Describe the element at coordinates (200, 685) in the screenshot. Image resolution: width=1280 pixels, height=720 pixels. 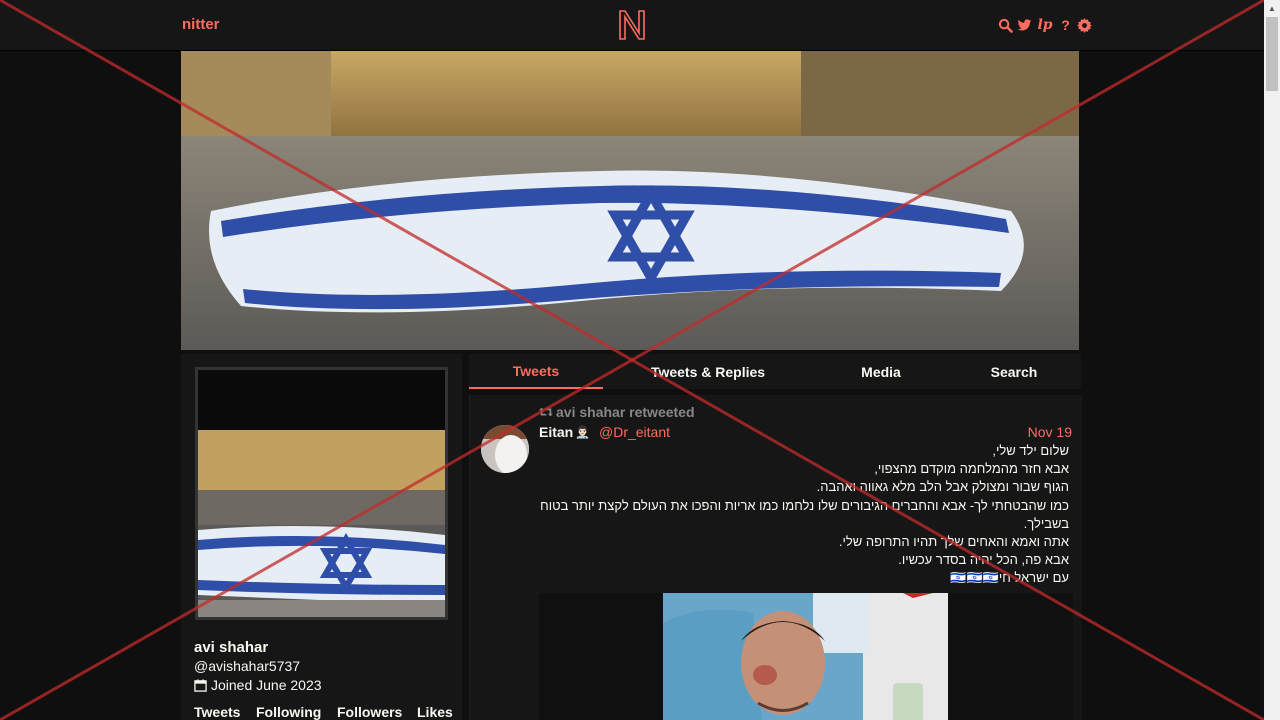
I see `calendar-icon` at that location.